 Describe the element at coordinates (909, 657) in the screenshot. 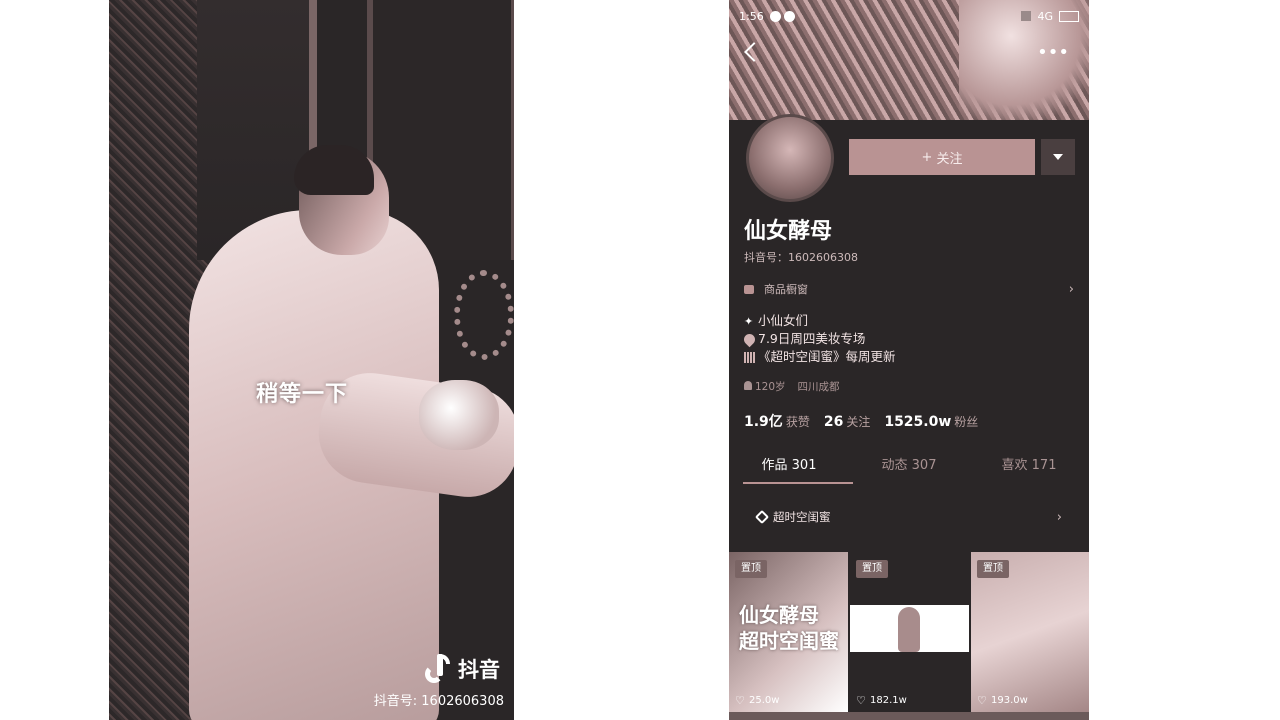

I see `thumbnail-caption-bar` at that location.